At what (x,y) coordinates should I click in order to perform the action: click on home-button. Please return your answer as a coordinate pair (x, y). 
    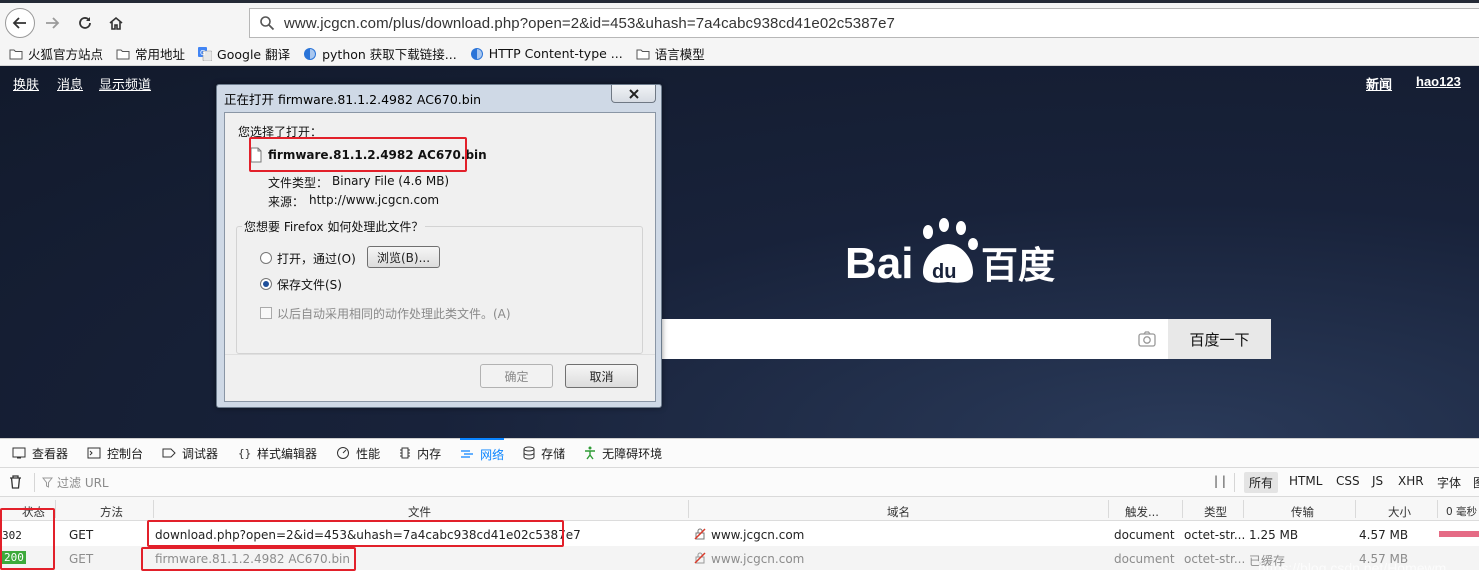
    Looking at the image, I should click on (116, 23).